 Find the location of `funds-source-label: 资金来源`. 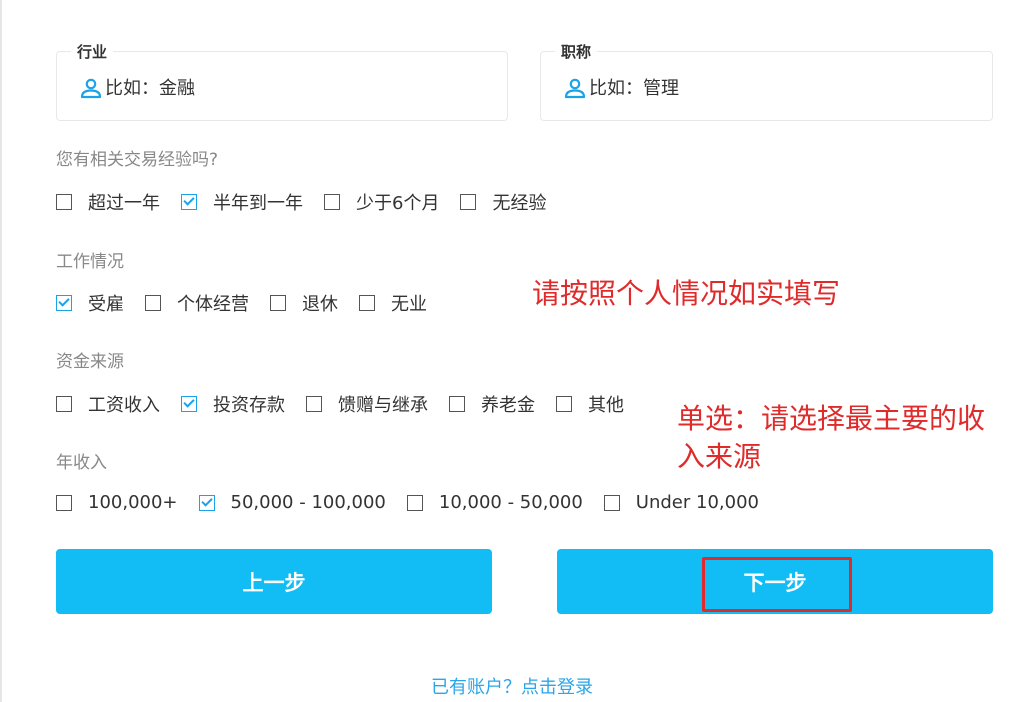

funds-source-label: 资金来源 is located at coordinates (90, 362).